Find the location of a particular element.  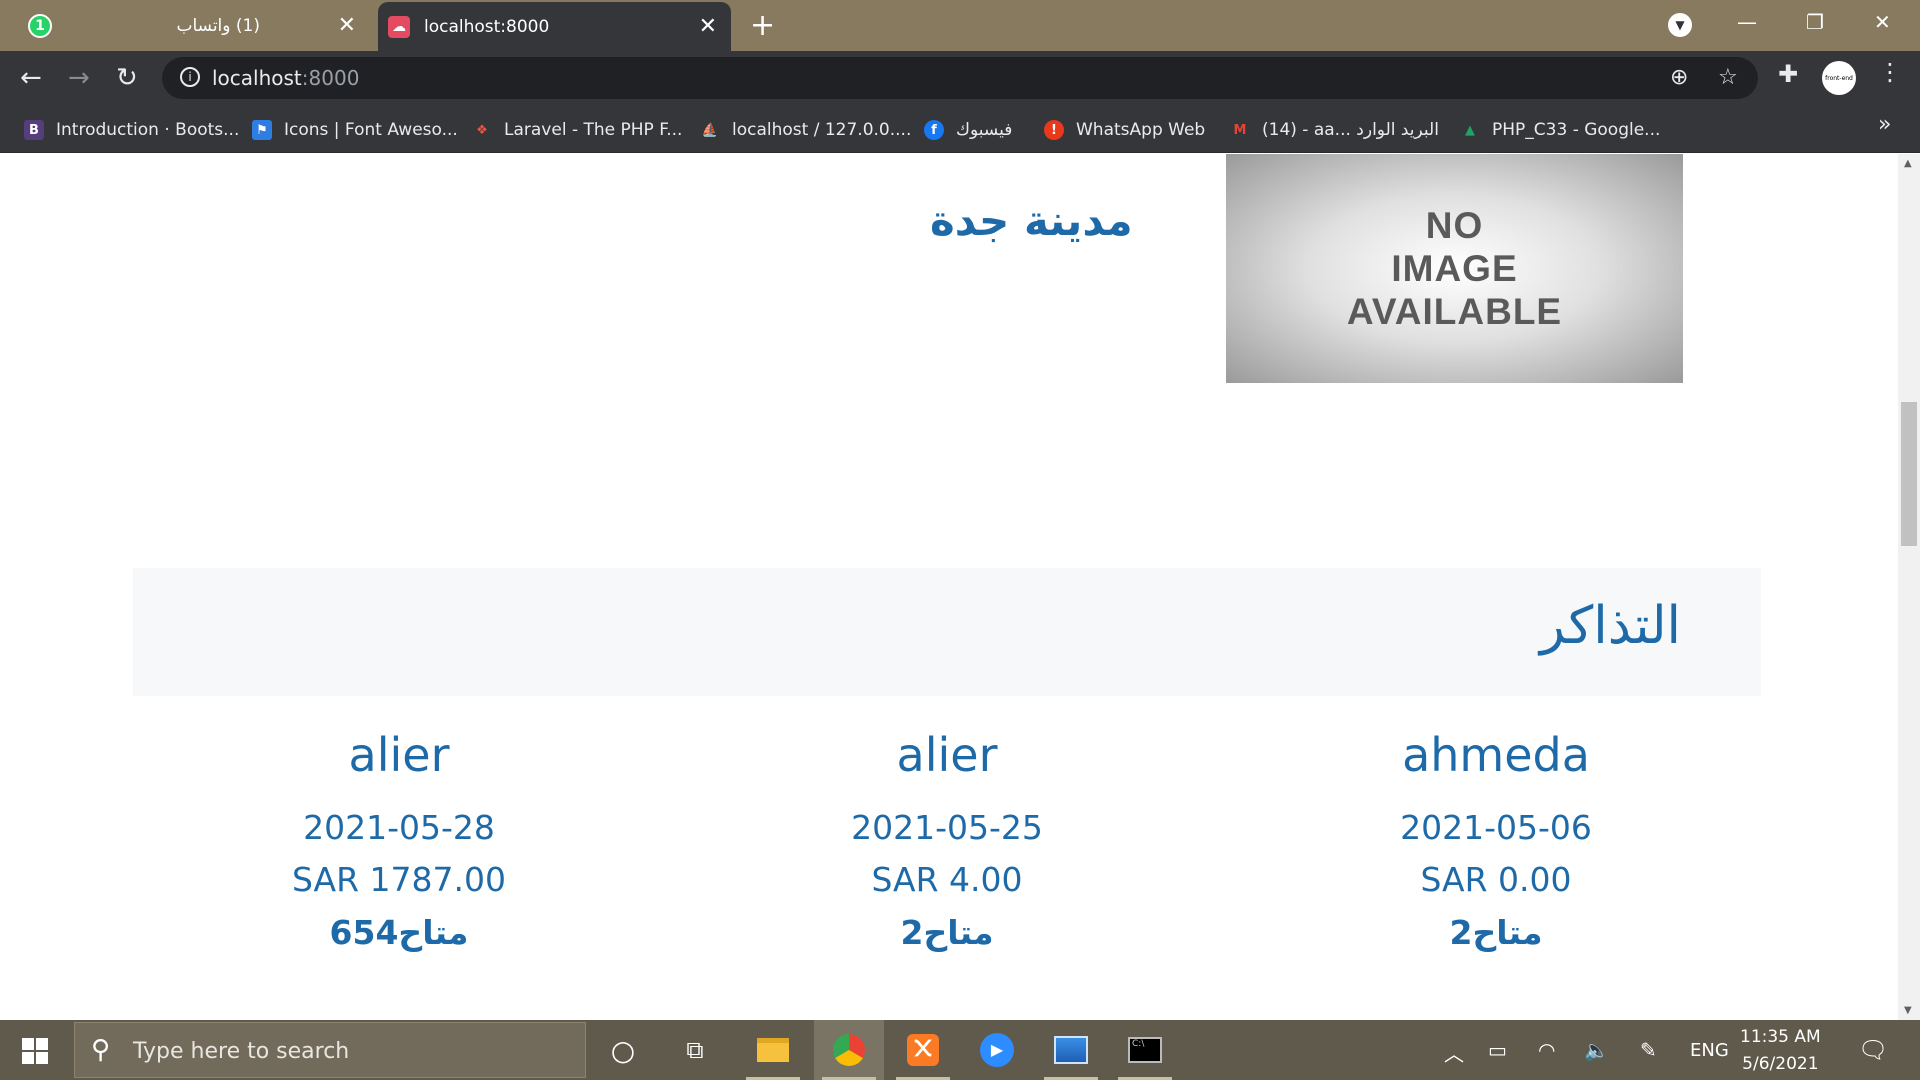

windows-start-icon is located at coordinates (35, 1051).